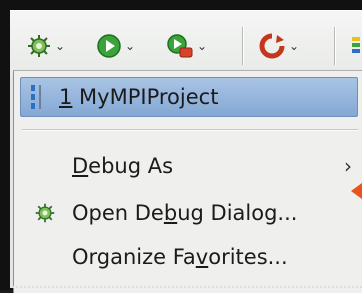  Describe the element at coordinates (170, 213) in the screenshot. I see `open-dialog-mnemonic: b` at that location.